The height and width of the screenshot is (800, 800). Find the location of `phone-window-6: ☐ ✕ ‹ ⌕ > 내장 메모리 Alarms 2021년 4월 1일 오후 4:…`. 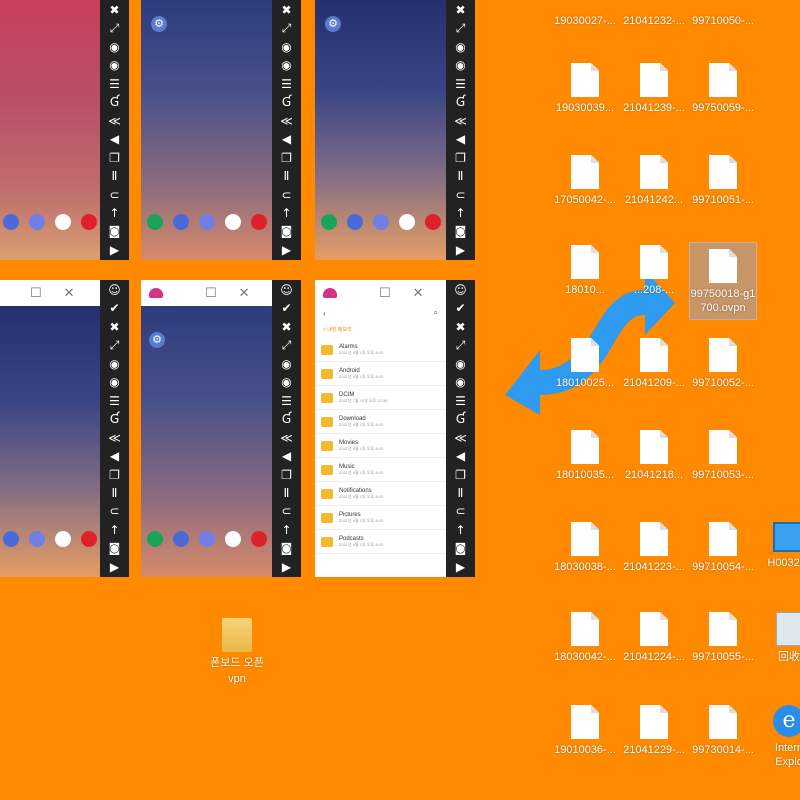

phone-window-6: ☐ ✕ ‹ ⌕ > 내장 메모리 Alarms 2021년 4월 1일 오후 4:… is located at coordinates (395, 428).